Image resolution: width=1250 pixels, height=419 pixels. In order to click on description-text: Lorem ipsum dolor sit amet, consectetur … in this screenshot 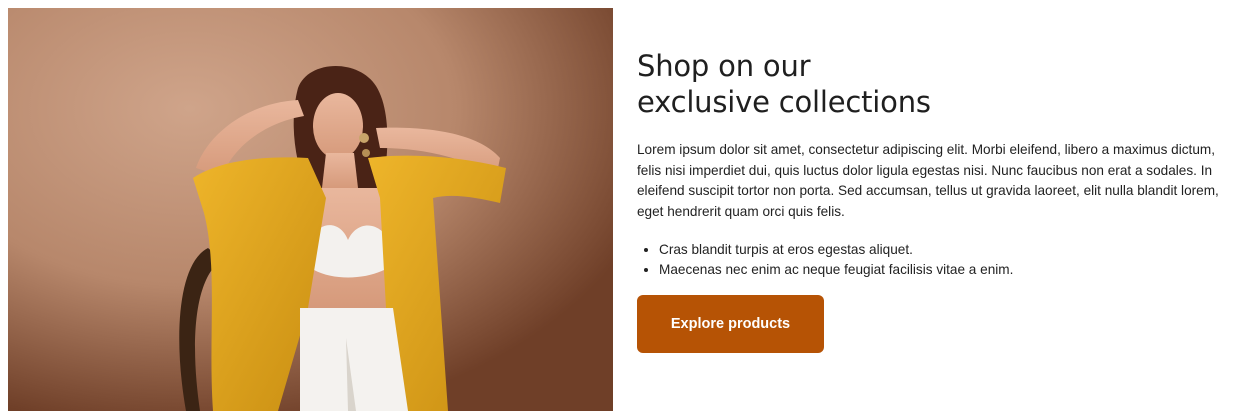, I will do `click(928, 180)`.